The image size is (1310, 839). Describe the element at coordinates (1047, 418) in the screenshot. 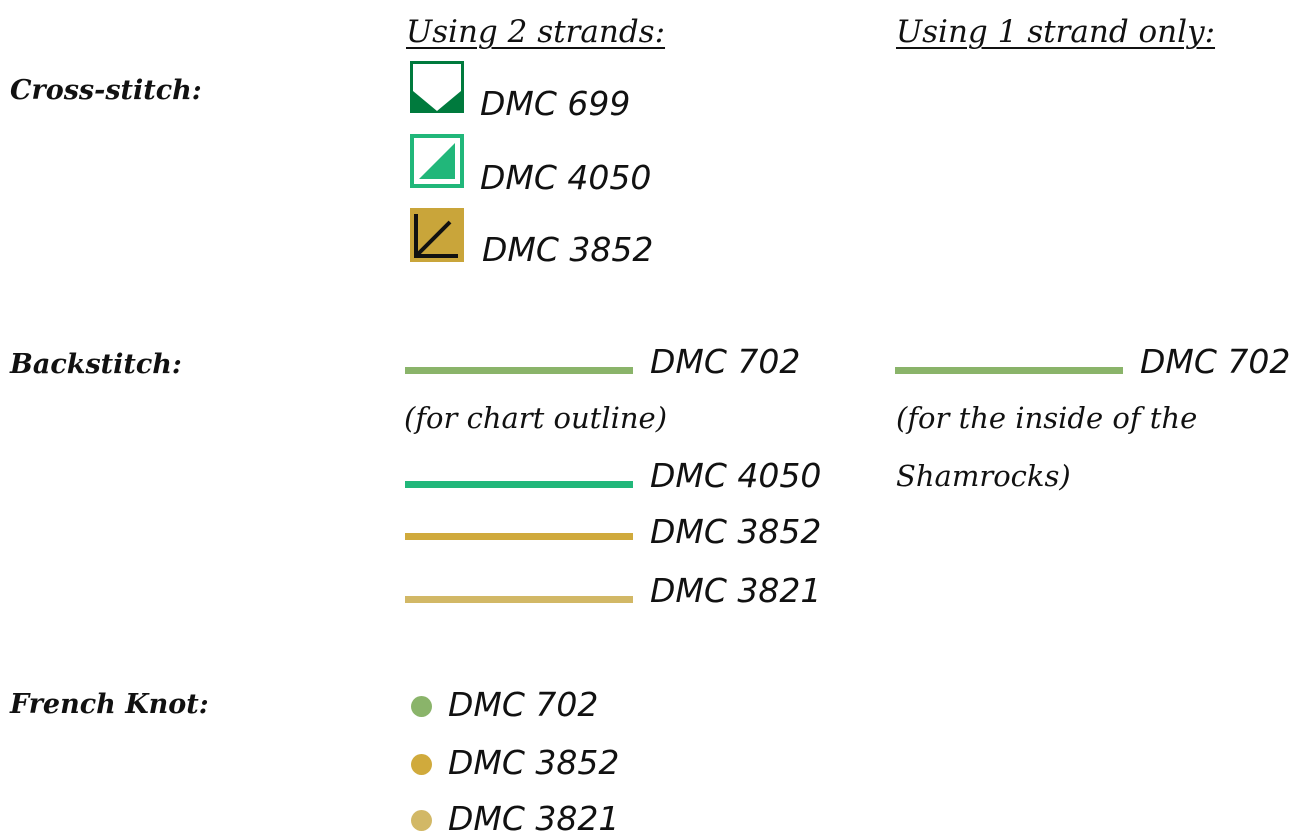

I see `backstitch-note-shamrocks-line1: (for the inside of the` at that location.